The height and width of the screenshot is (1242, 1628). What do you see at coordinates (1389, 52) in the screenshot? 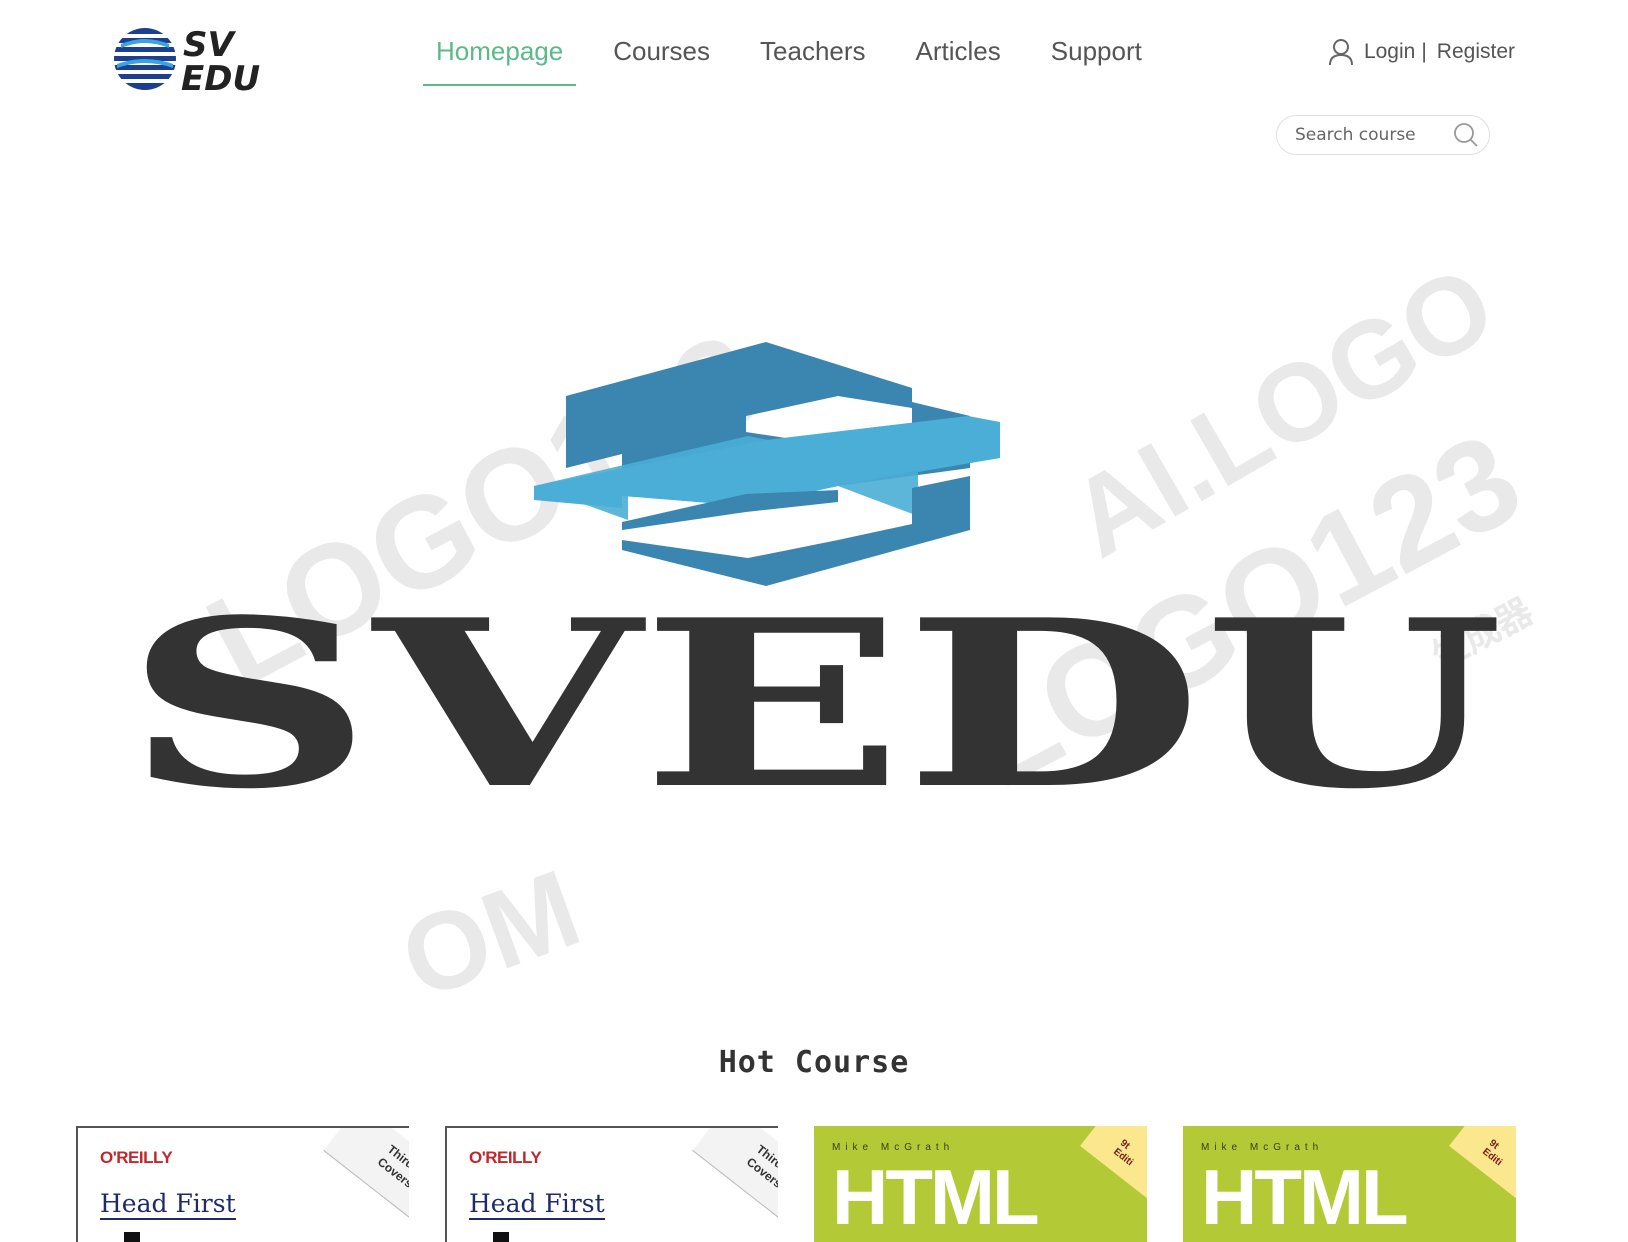
I see `login-link: Login` at bounding box center [1389, 52].